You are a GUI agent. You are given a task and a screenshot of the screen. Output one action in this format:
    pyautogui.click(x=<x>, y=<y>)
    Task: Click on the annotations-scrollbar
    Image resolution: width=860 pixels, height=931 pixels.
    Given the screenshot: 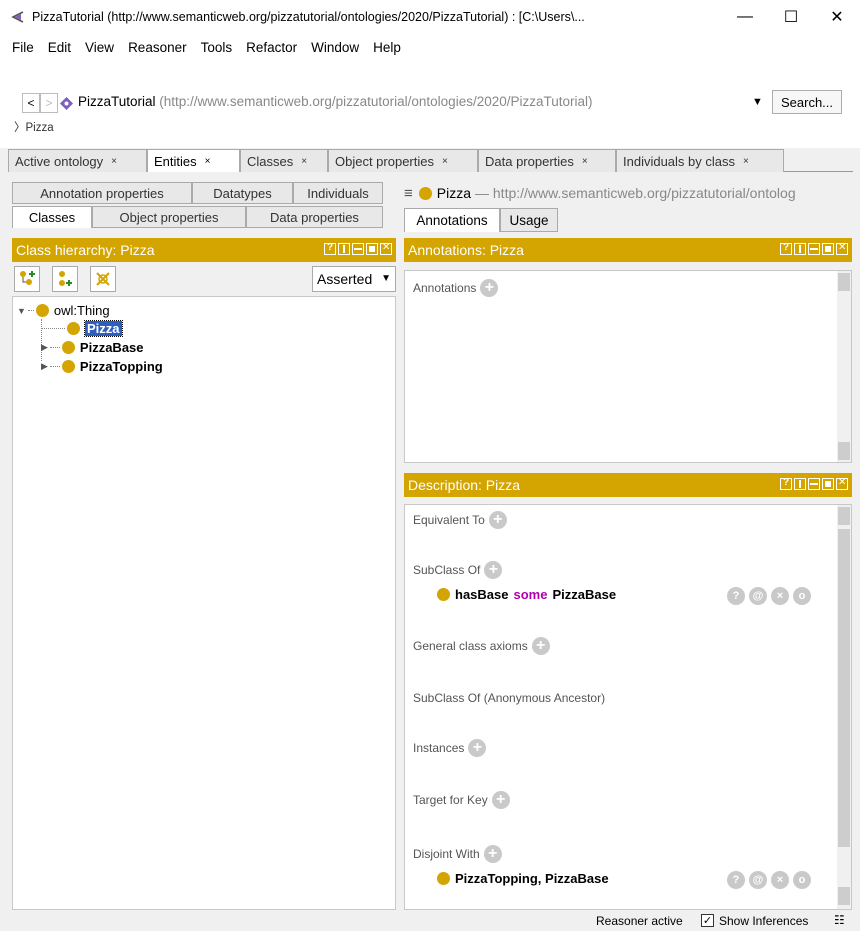 What is the action you would take?
    pyautogui.click(x=844, y=366)
    